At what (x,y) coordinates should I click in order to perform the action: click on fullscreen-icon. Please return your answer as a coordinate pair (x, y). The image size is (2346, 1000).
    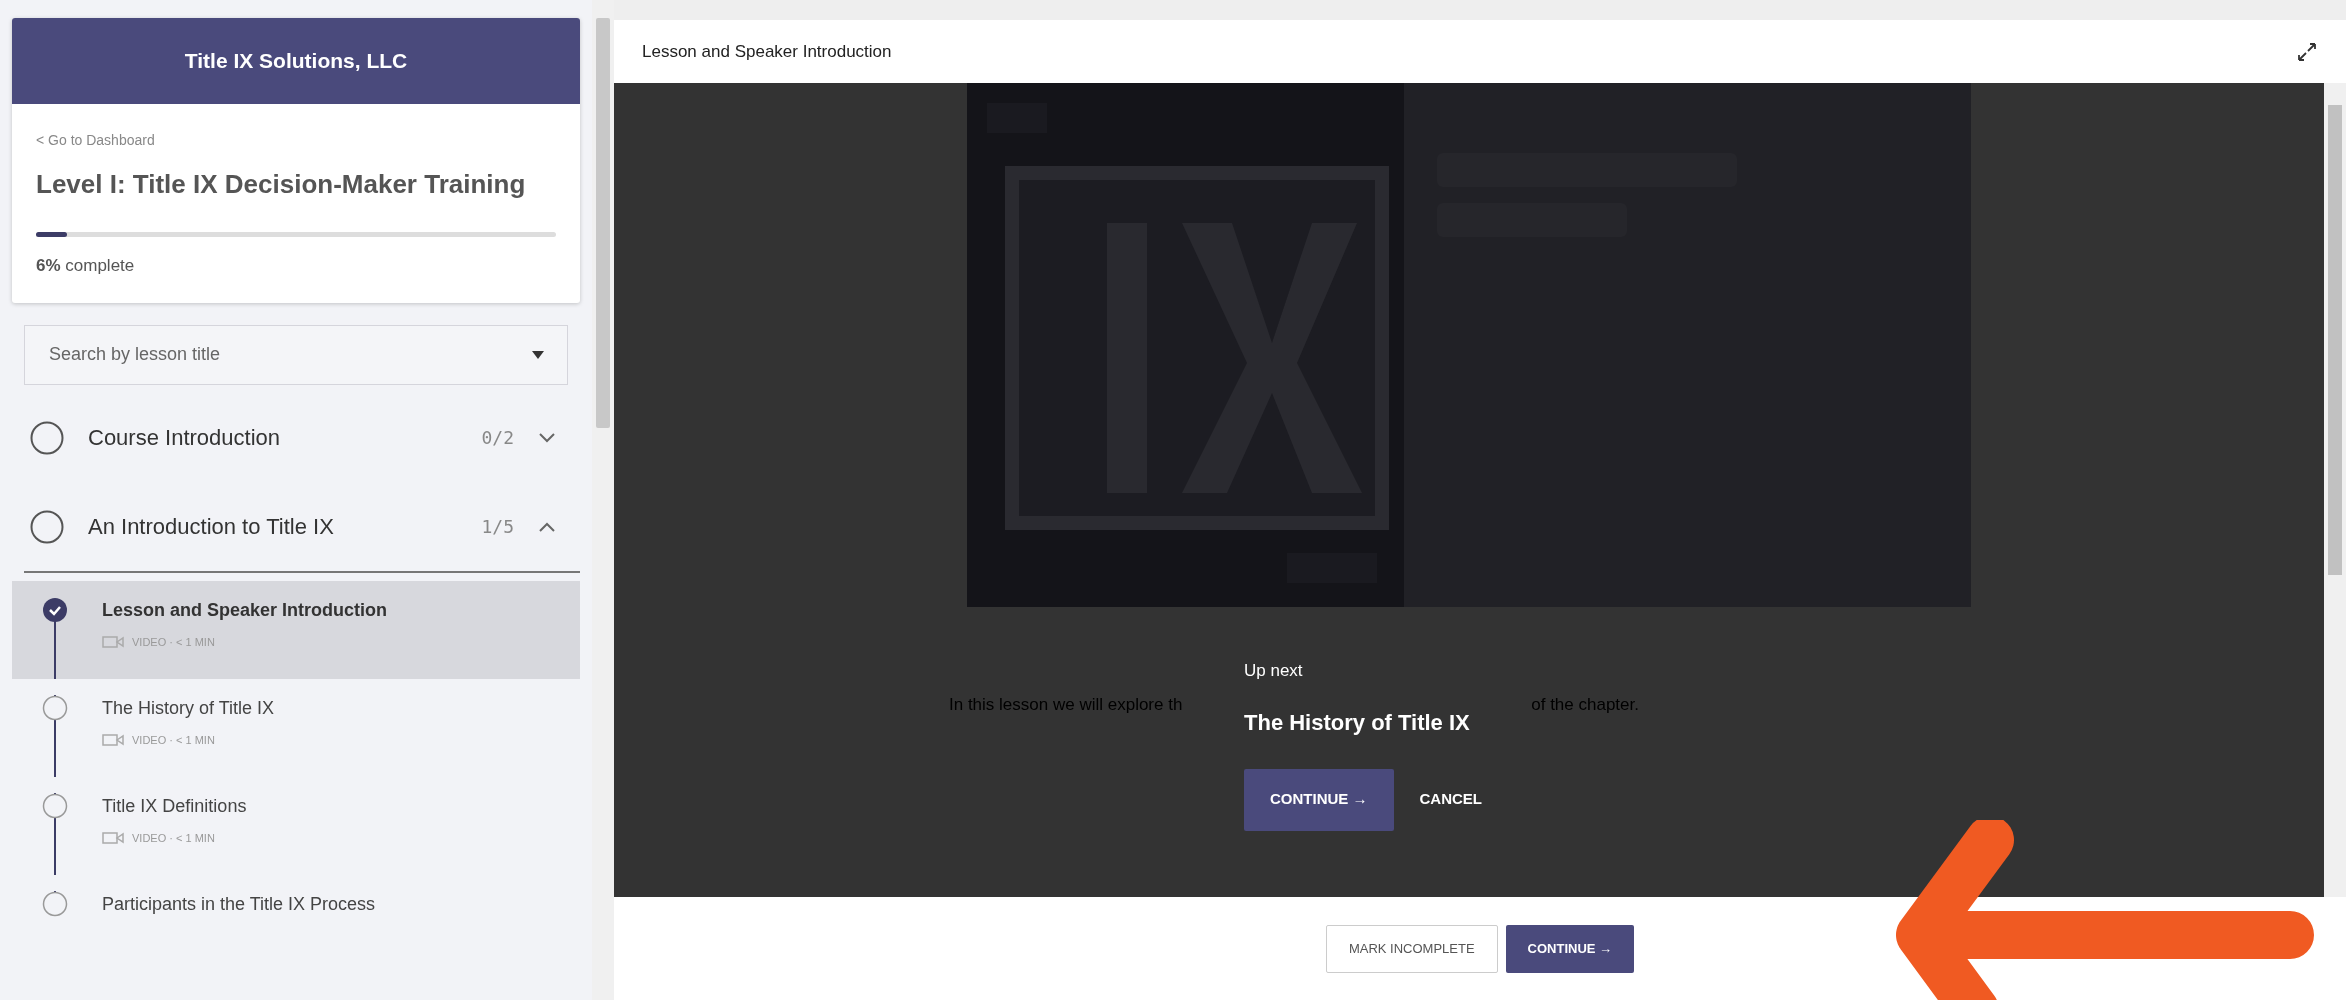
    Looking at the image, I should click on (2307, 51).